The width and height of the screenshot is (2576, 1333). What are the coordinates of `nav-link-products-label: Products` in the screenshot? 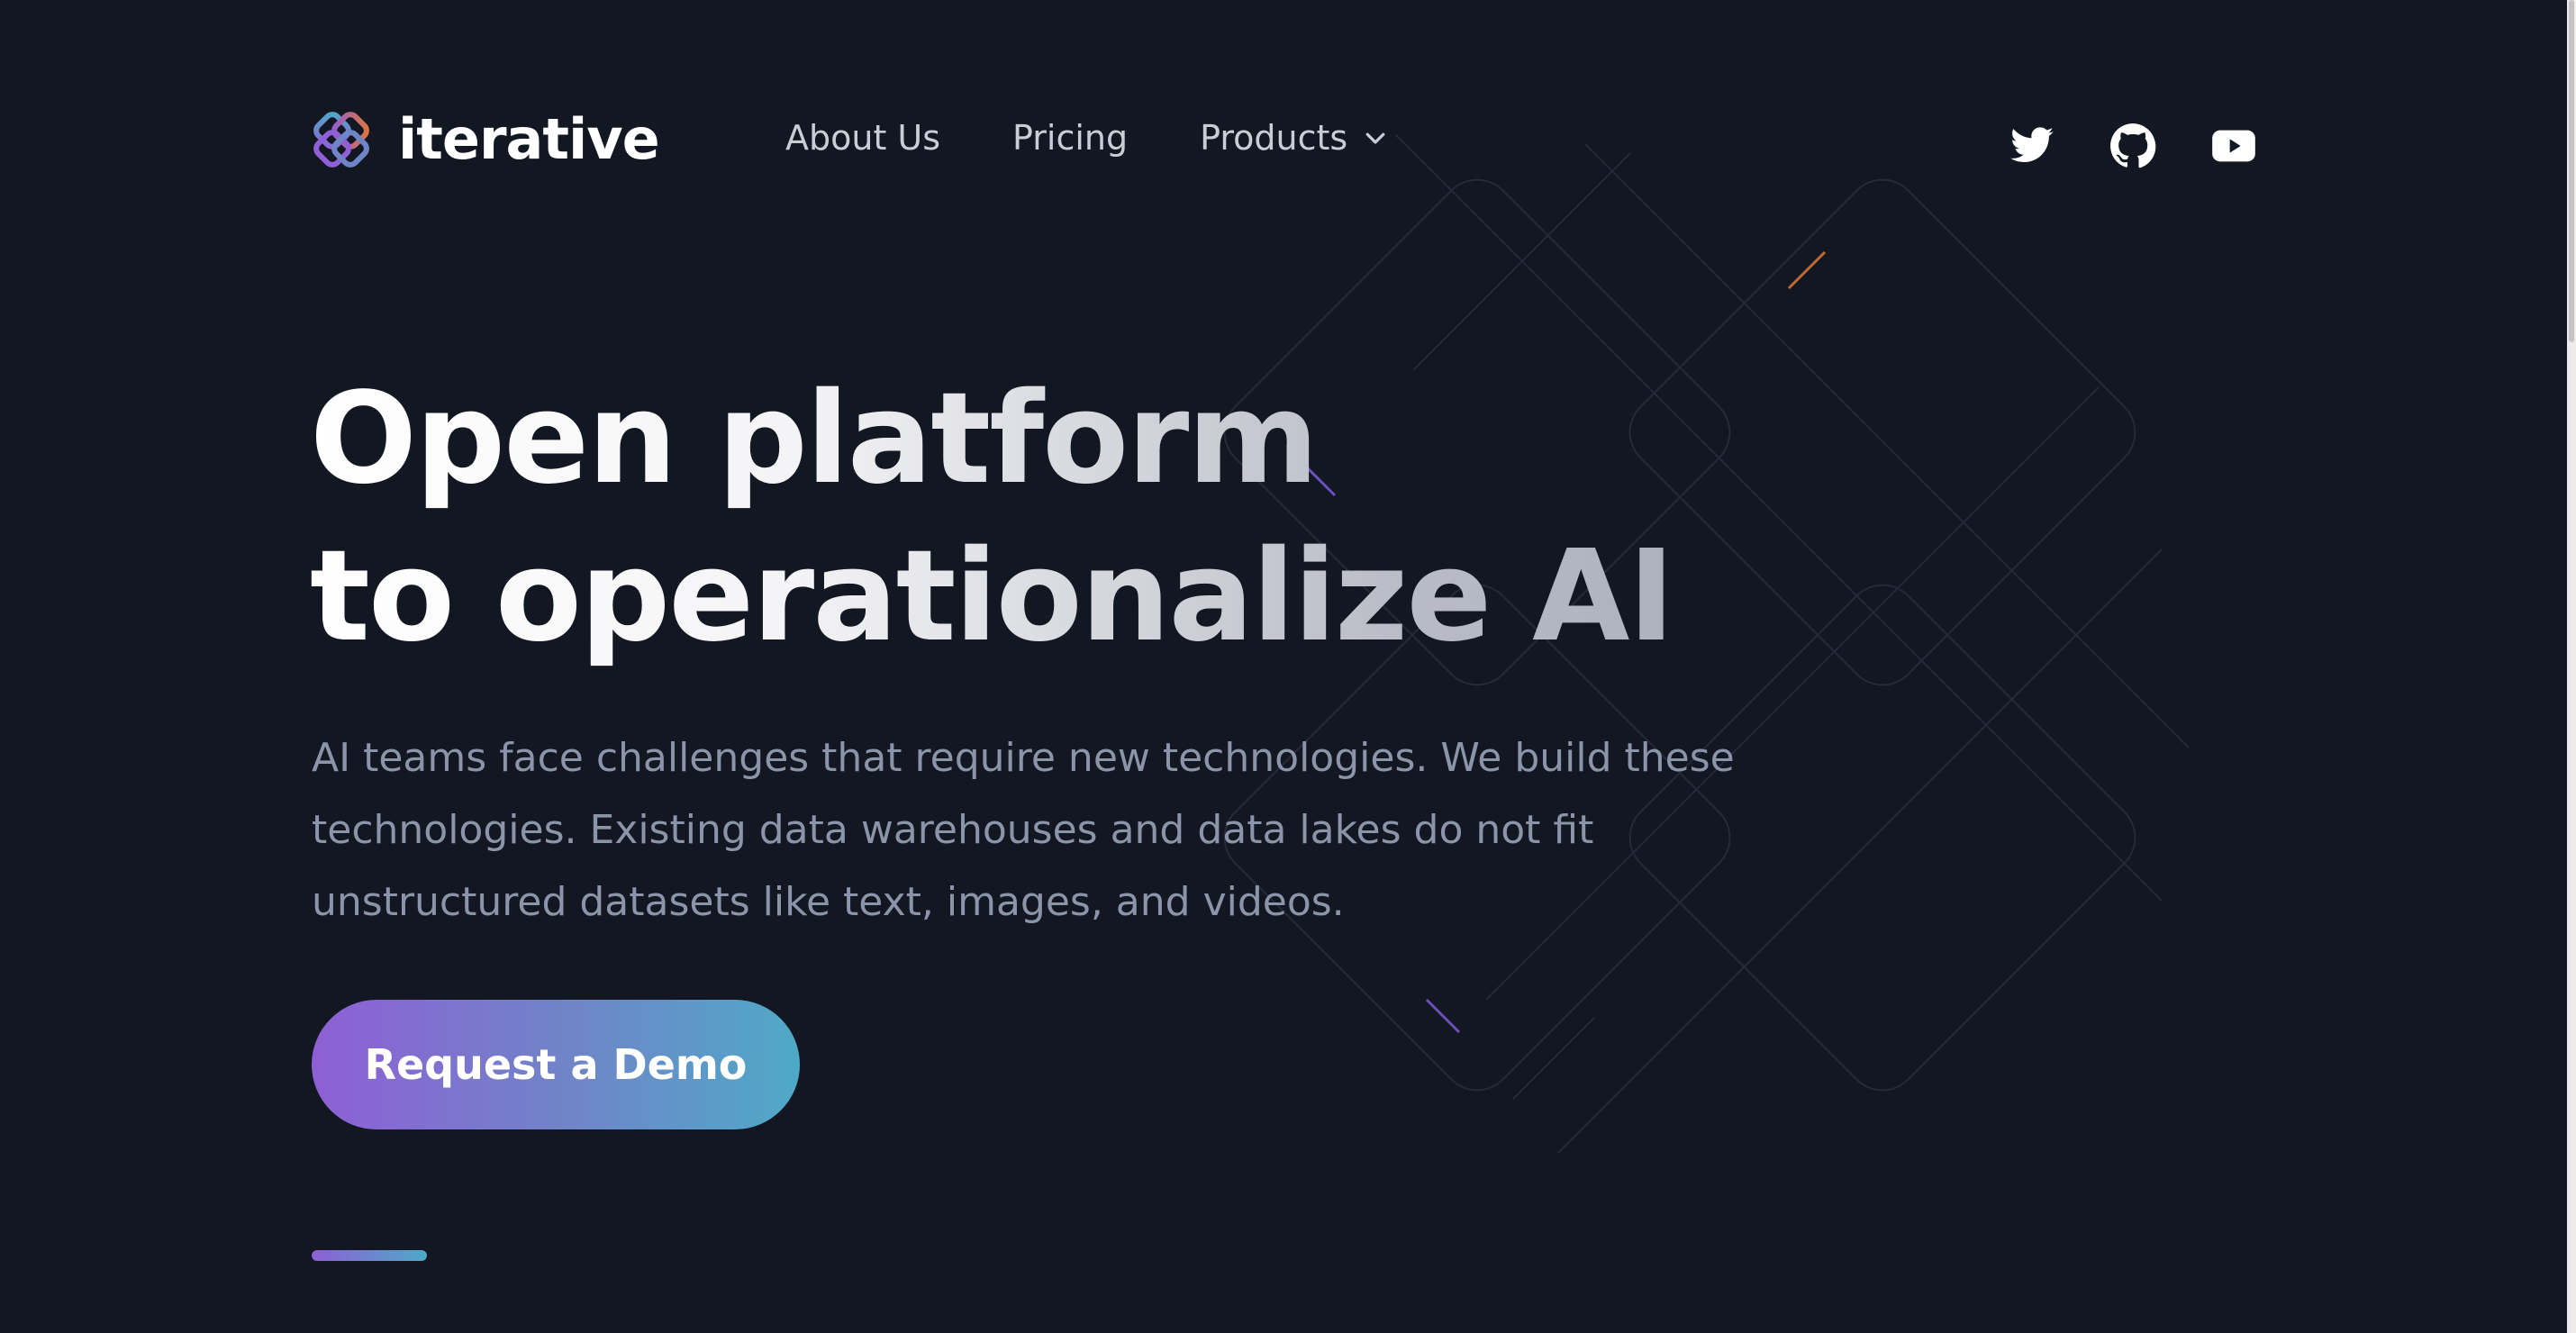 It's located at (1274, 138).